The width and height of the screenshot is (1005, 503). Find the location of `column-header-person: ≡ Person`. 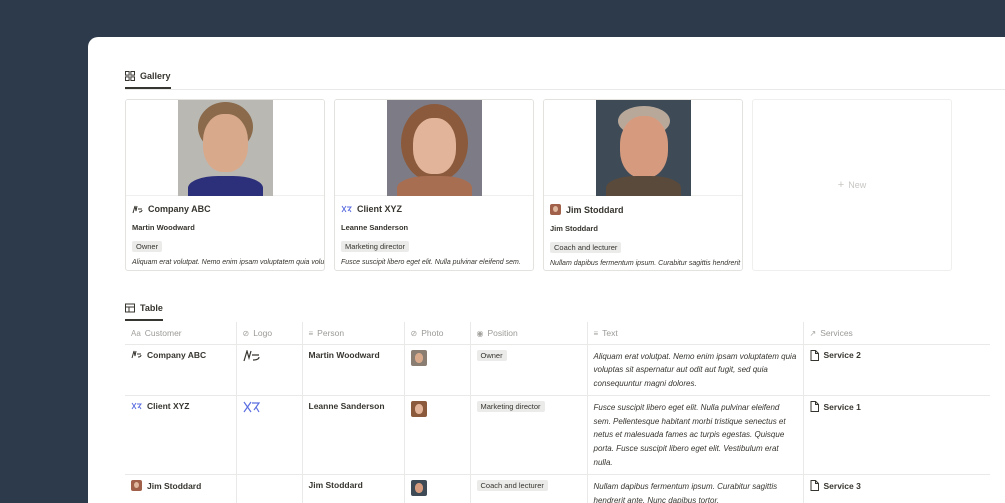

column-header-person: ≡ Person is located at coordinates (353, 333).